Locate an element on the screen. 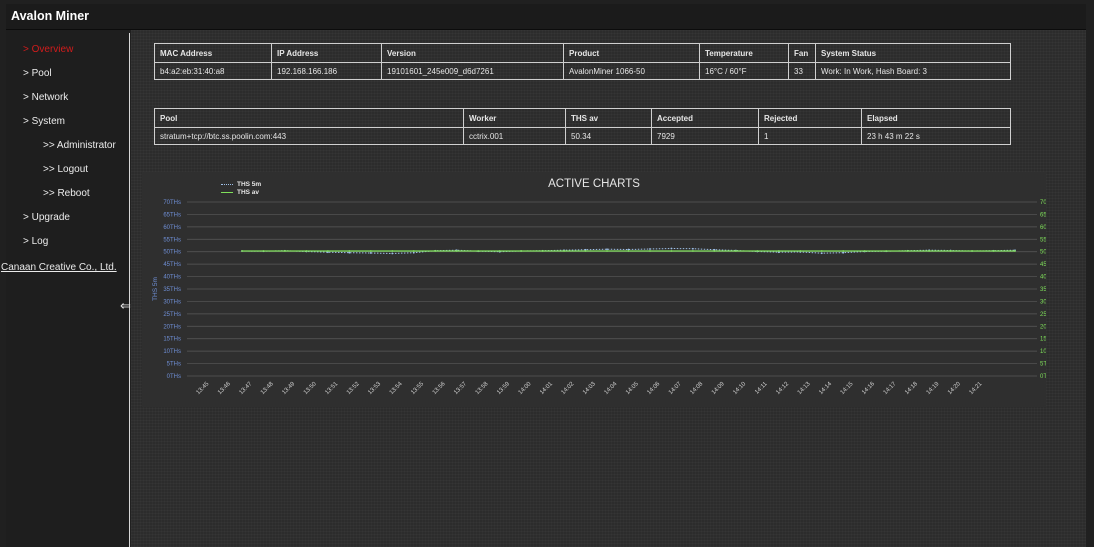 The image size is (1094, 547). y-tick-label-left: 50THs is located at coordinates (172, 253).